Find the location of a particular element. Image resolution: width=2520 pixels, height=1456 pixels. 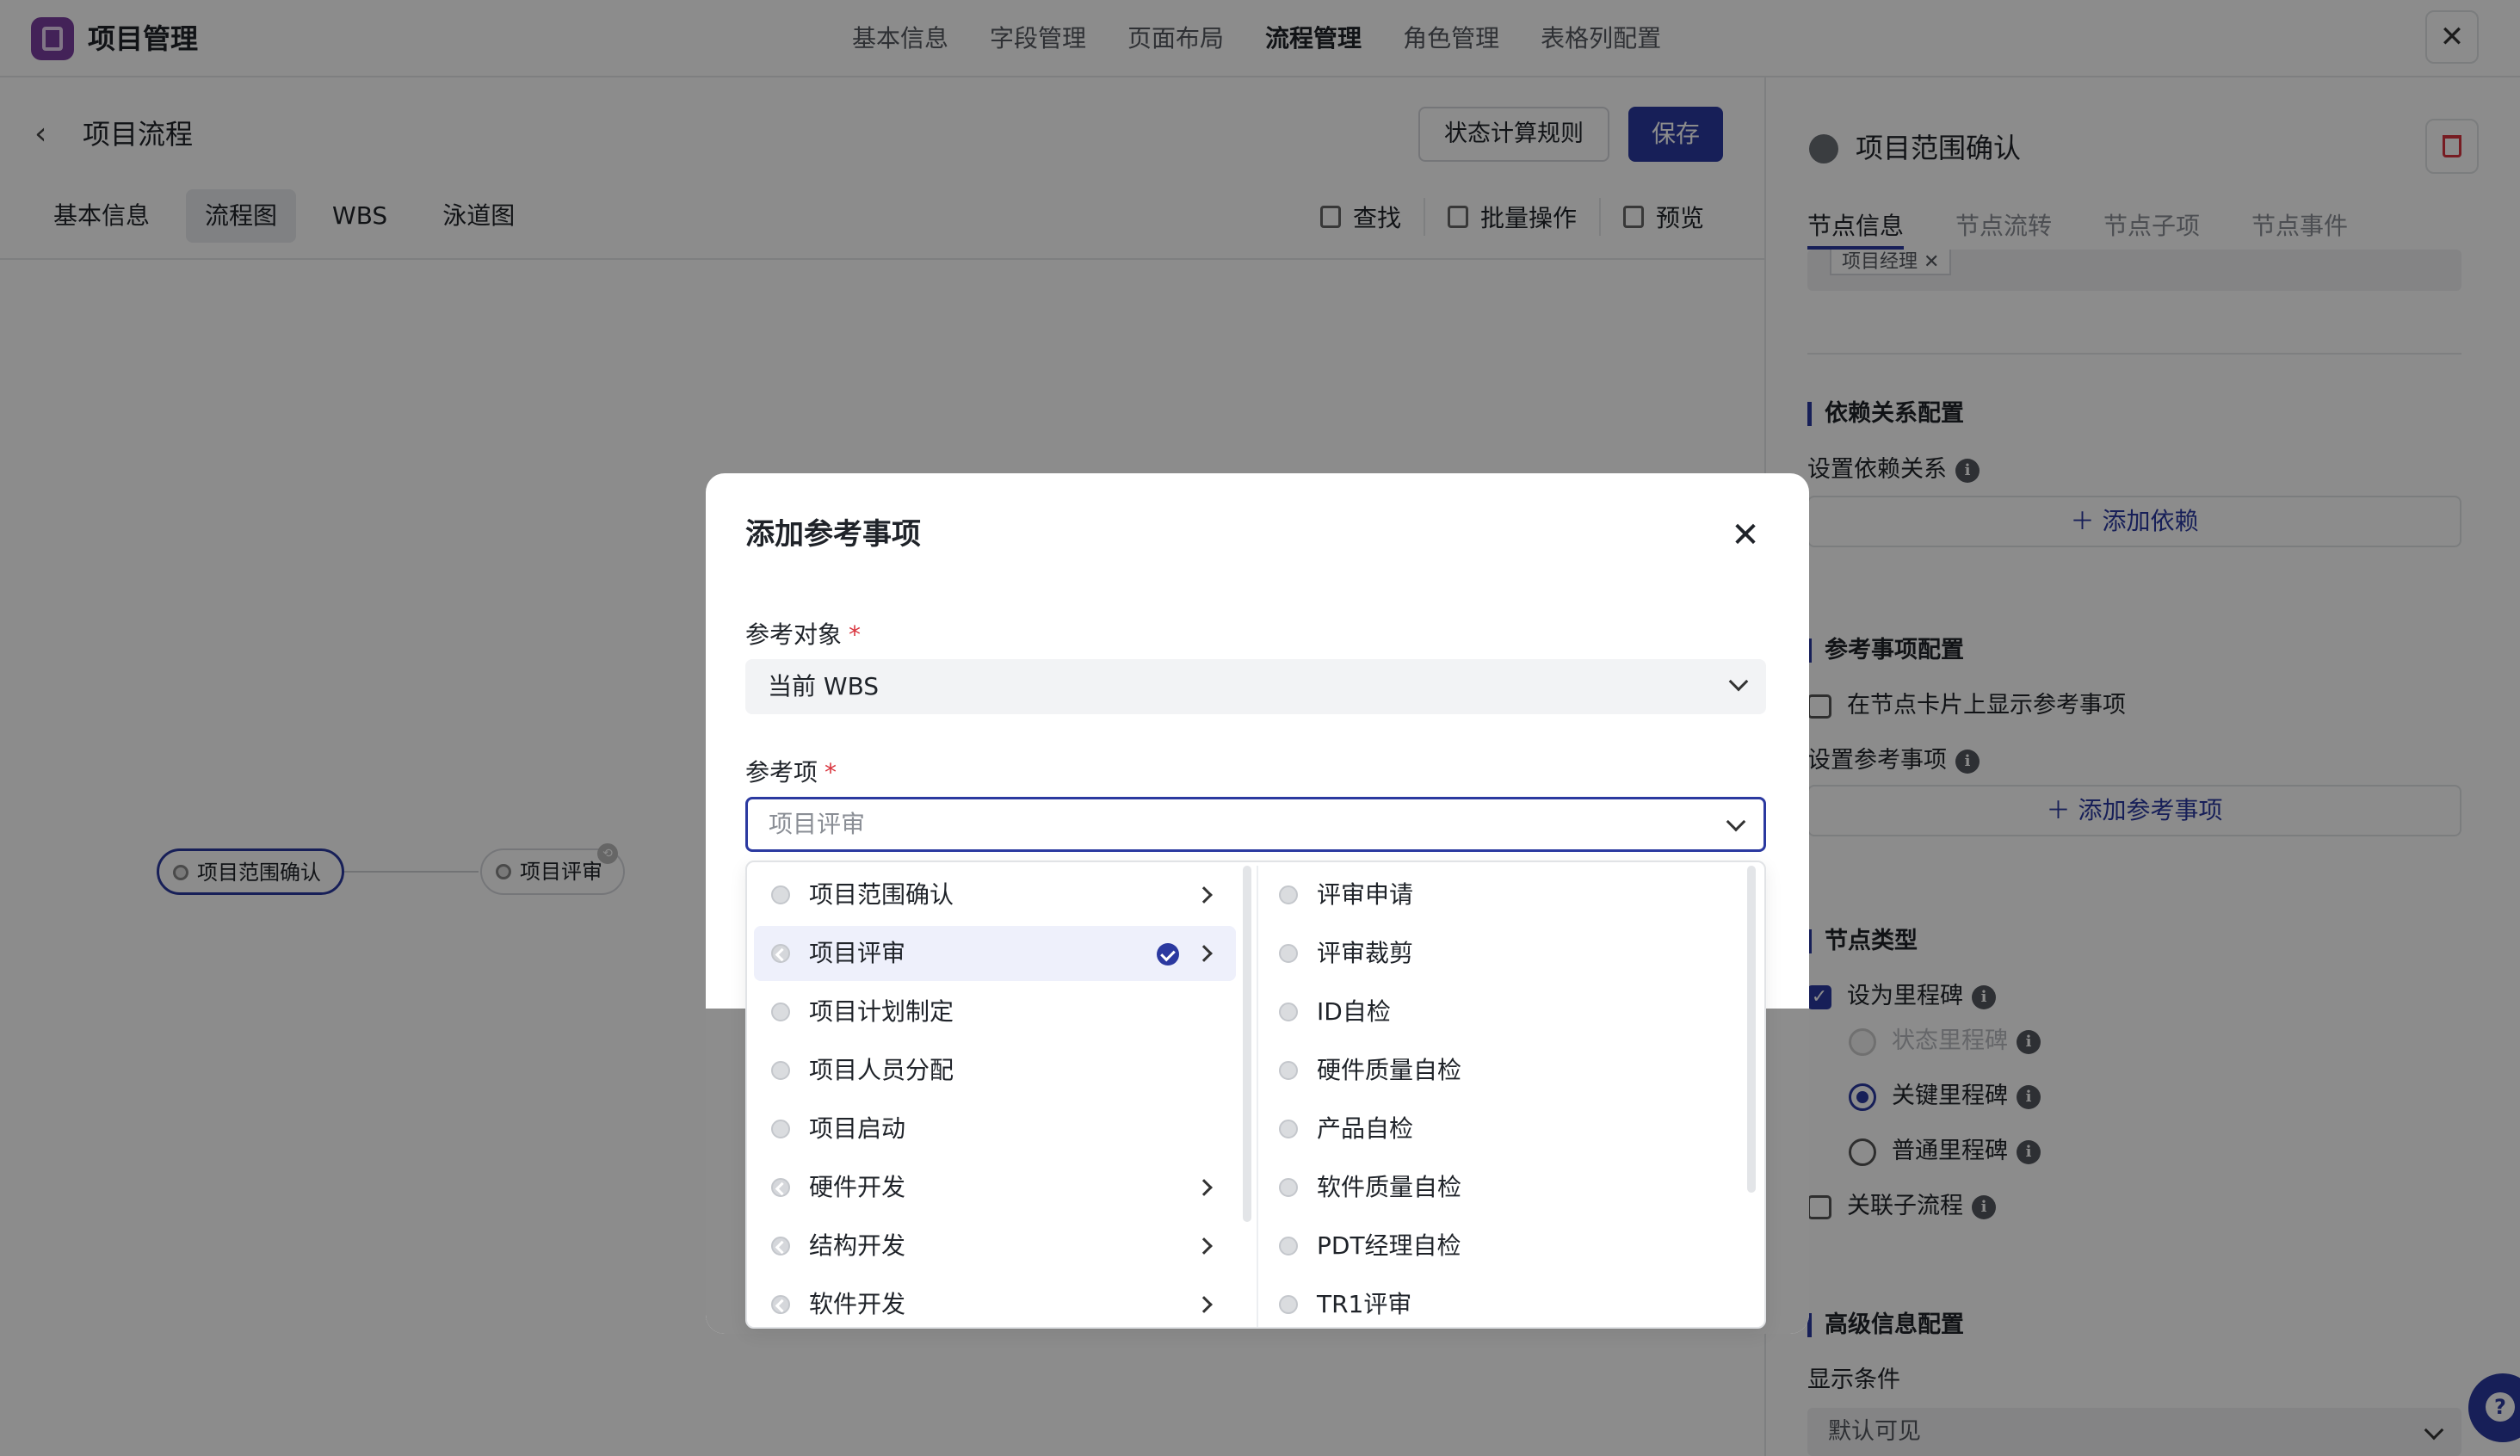

cascader-option: 结构开发 is located at coordinates (995, 1246).